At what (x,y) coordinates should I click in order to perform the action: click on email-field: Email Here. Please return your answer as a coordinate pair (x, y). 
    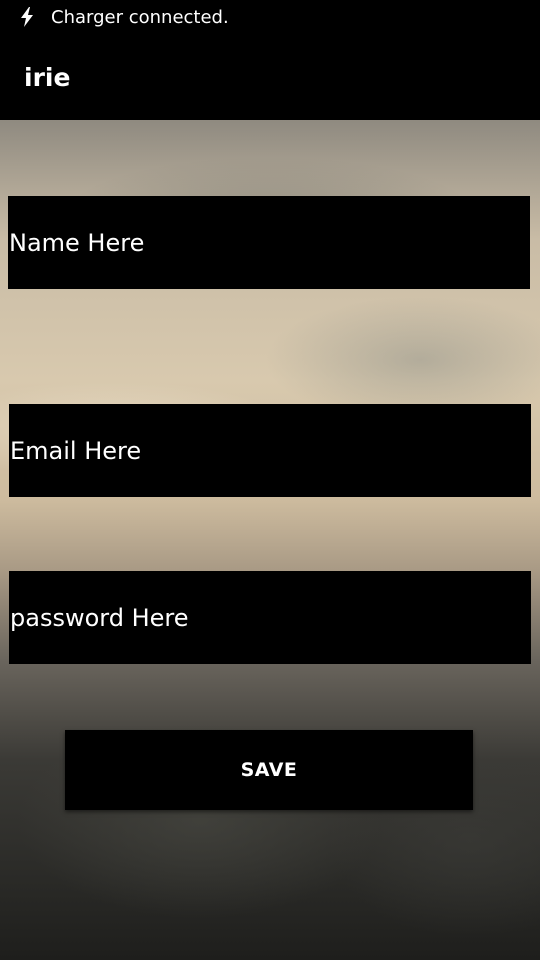
    Looking at the image, I should click on (270, 450).